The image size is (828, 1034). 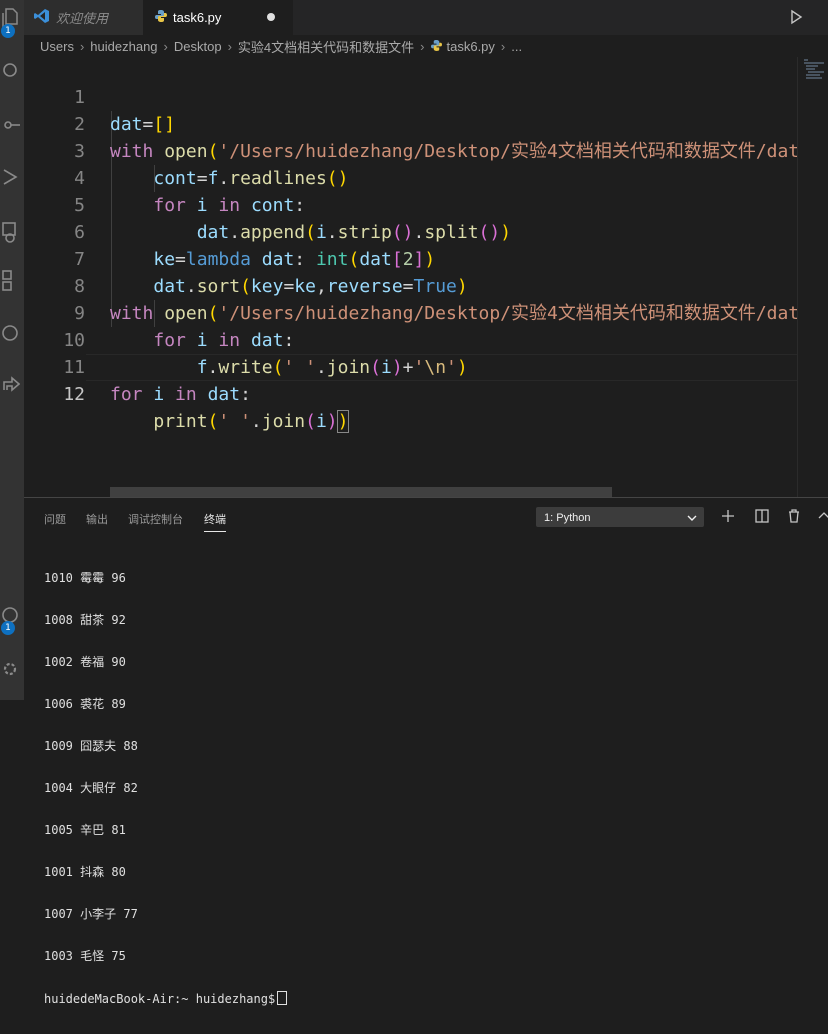 What do you see at coordinates (411, 258) in the screenshot?
I see `code-line: 7 dat.sort(key=ke,reverse=True)` at bounding box center [411, 258].